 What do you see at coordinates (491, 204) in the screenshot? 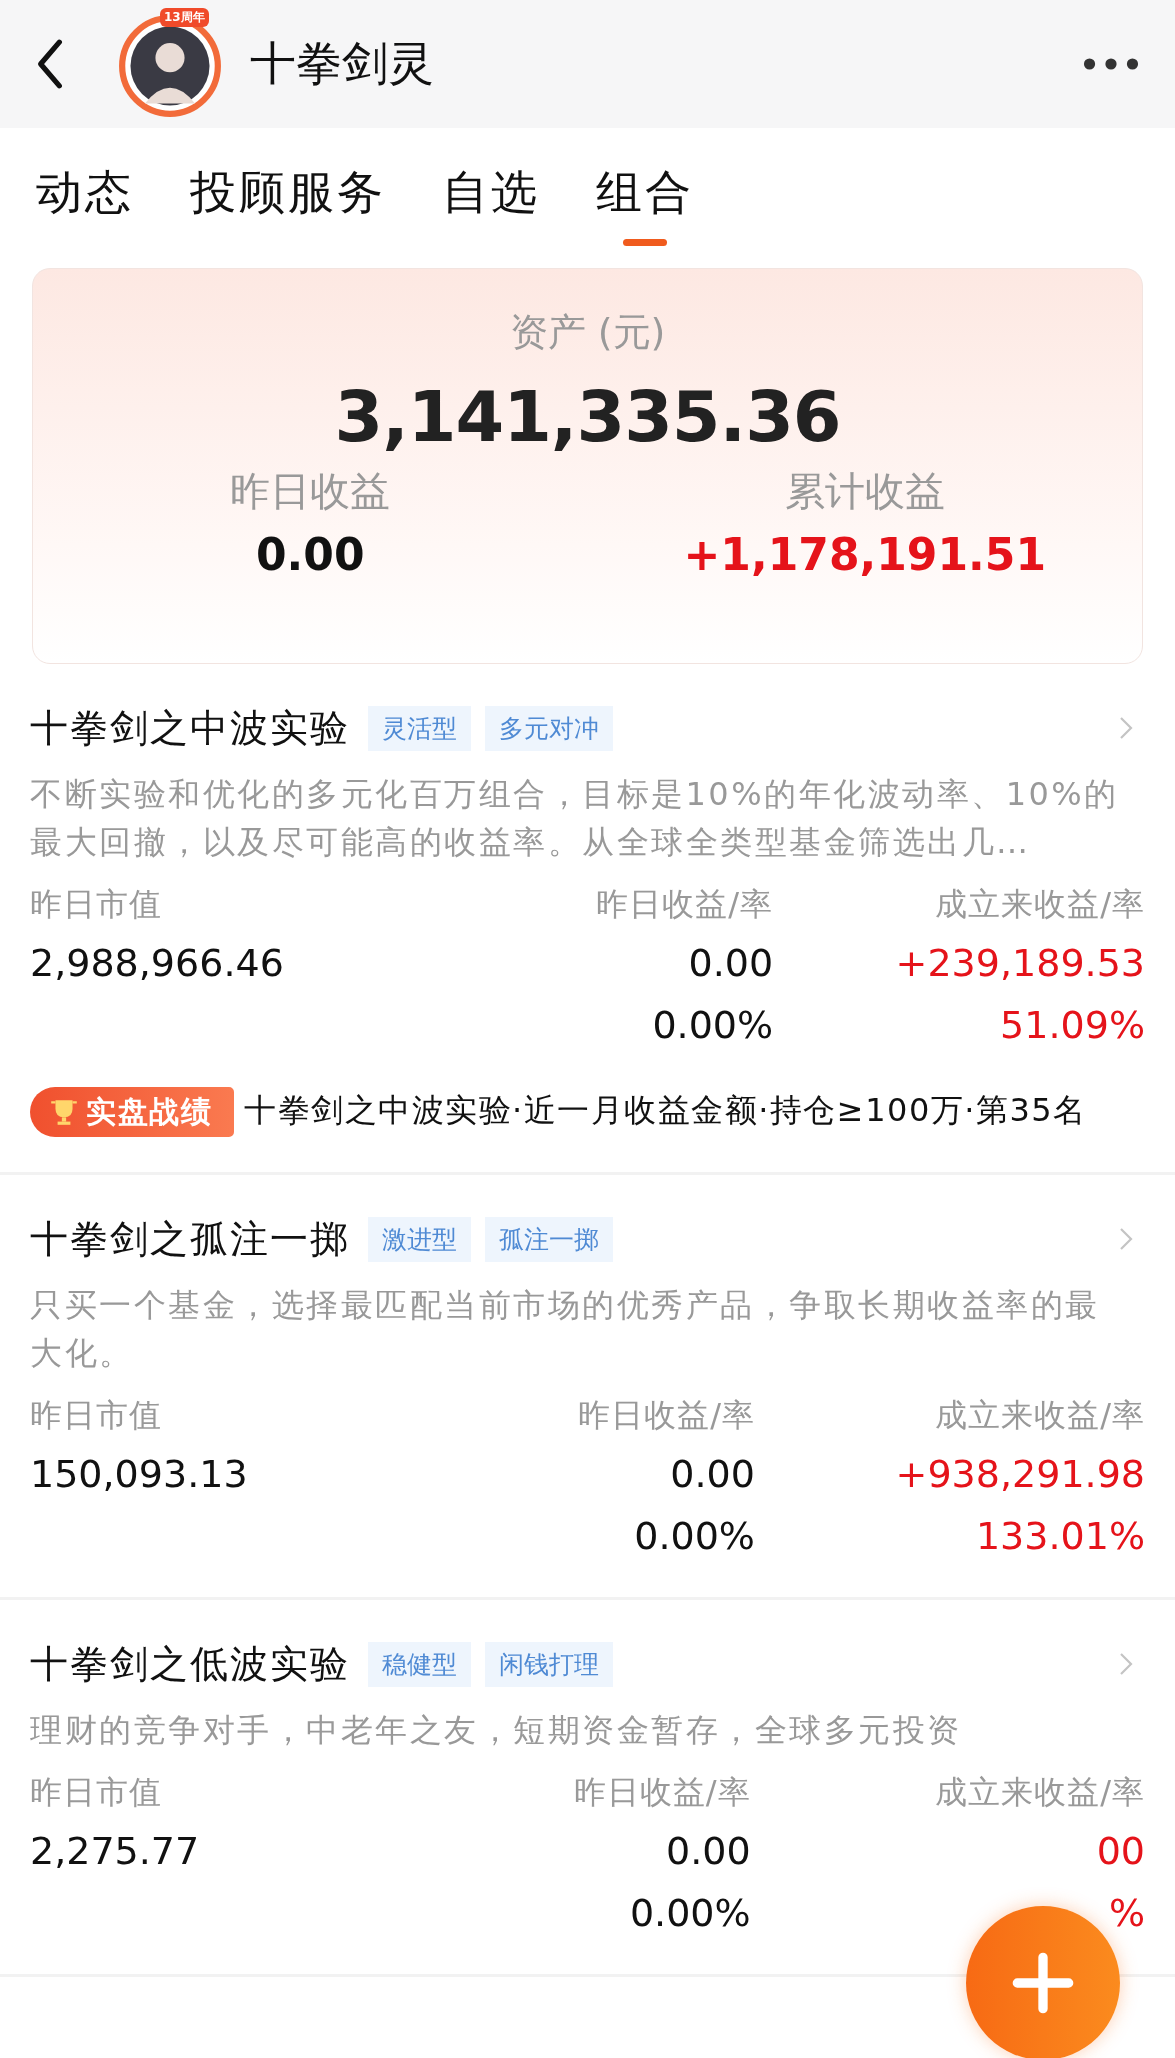
I see `tab: 自选` at bounding box center [491, 204].